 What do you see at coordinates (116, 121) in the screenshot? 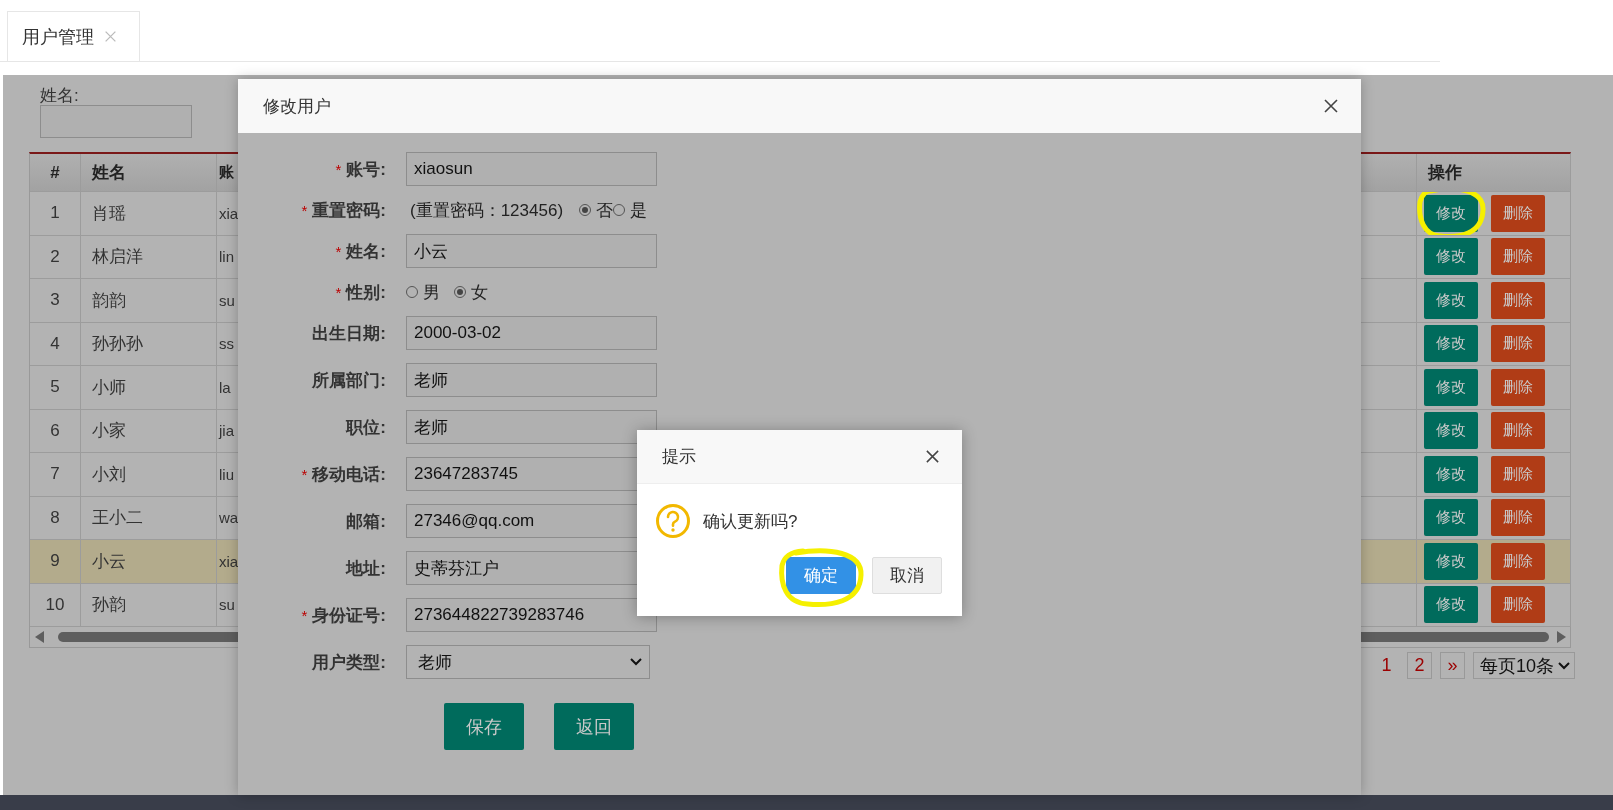
I see `input-field` at bounding box center [116, 121].